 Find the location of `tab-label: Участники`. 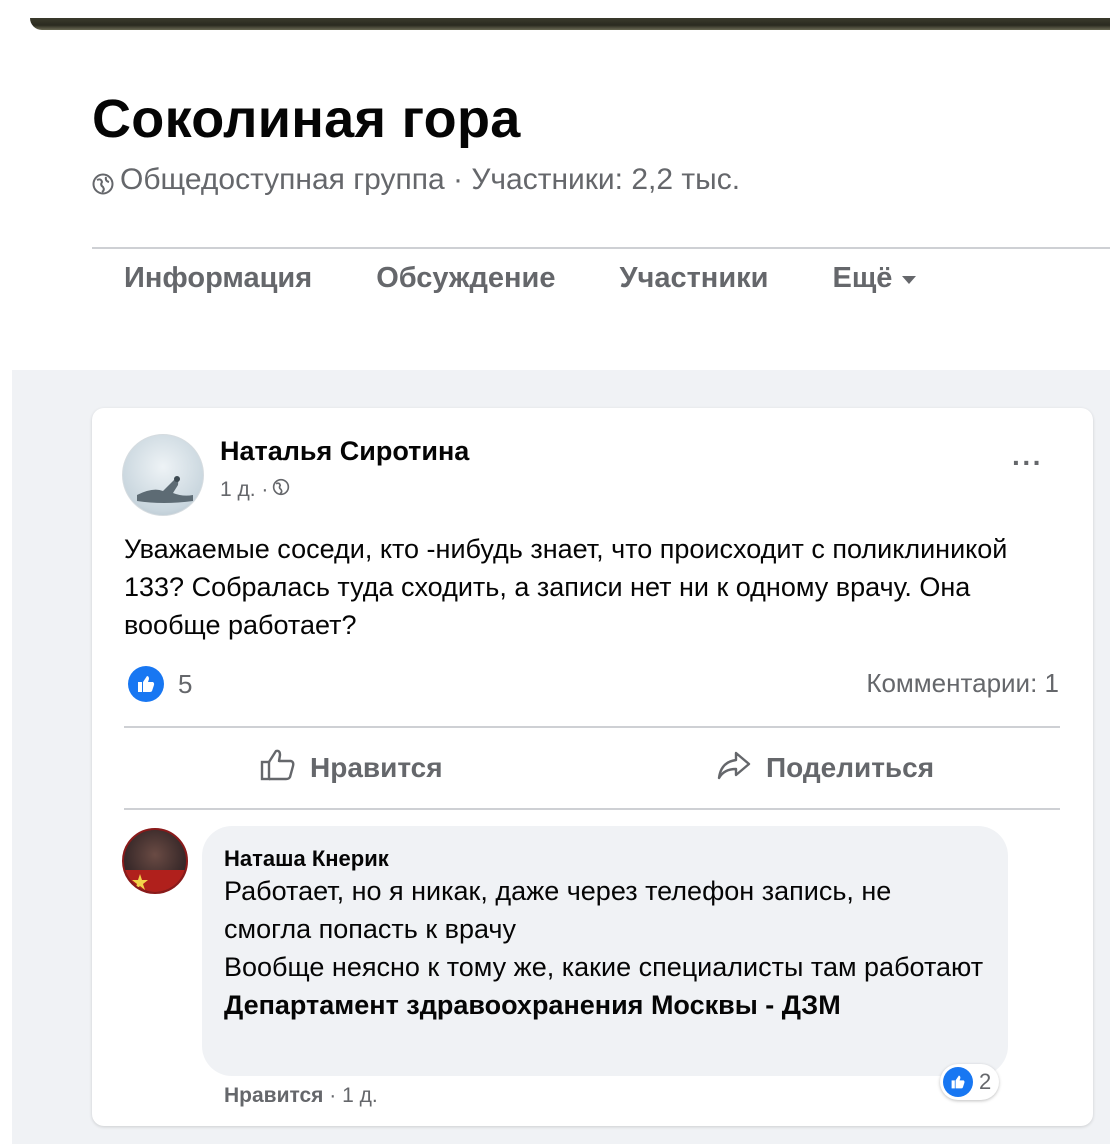

tab-label: Участники is located at coordinates (694, 278).